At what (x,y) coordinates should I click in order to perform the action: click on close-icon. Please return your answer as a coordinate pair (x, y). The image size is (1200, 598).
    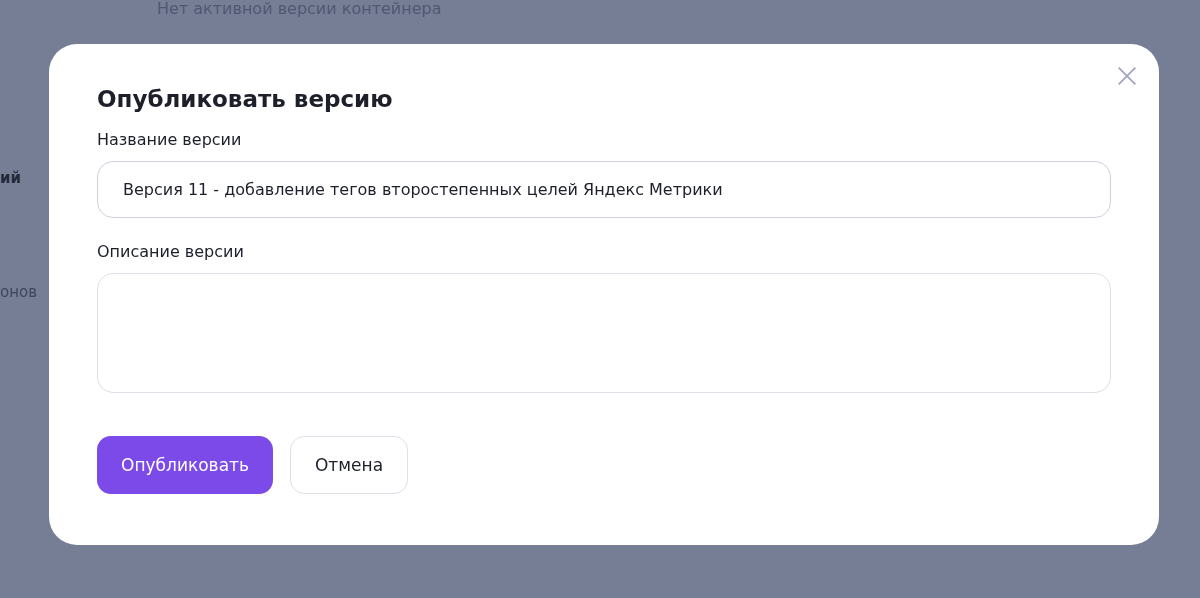
    Looking at the image, I should click on (1127, 76).